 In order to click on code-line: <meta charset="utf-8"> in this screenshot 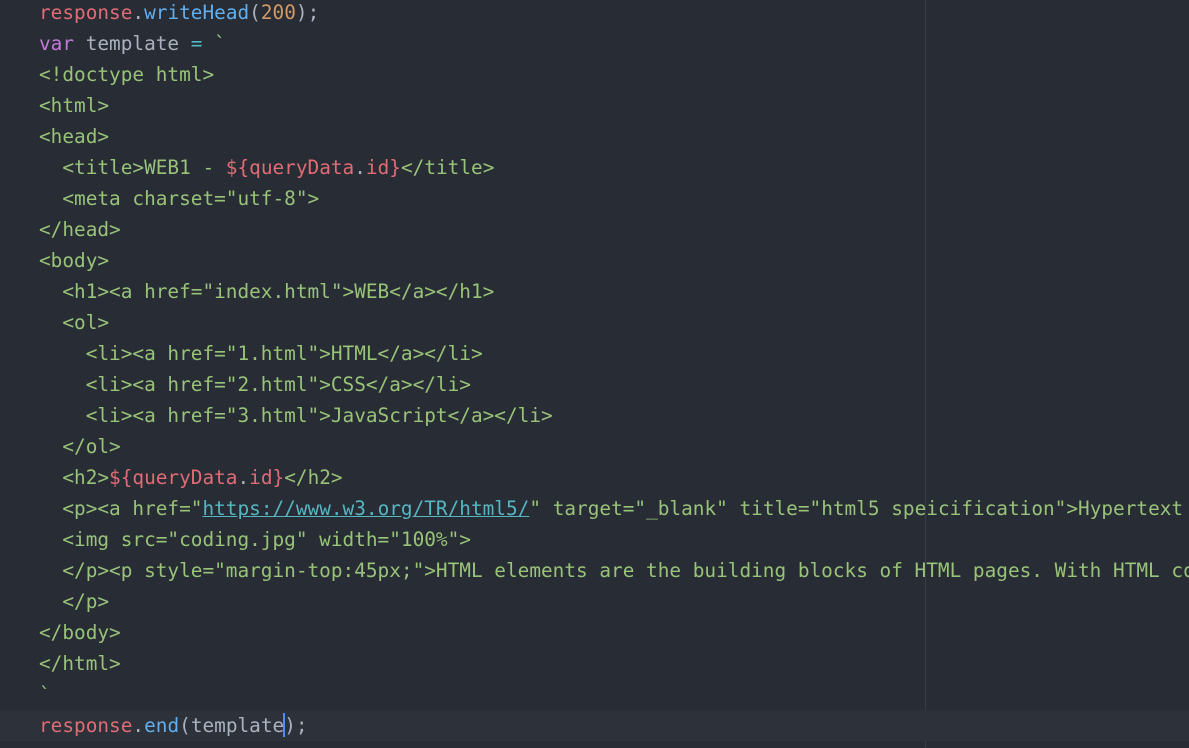, I will do `click(594, 198)`.